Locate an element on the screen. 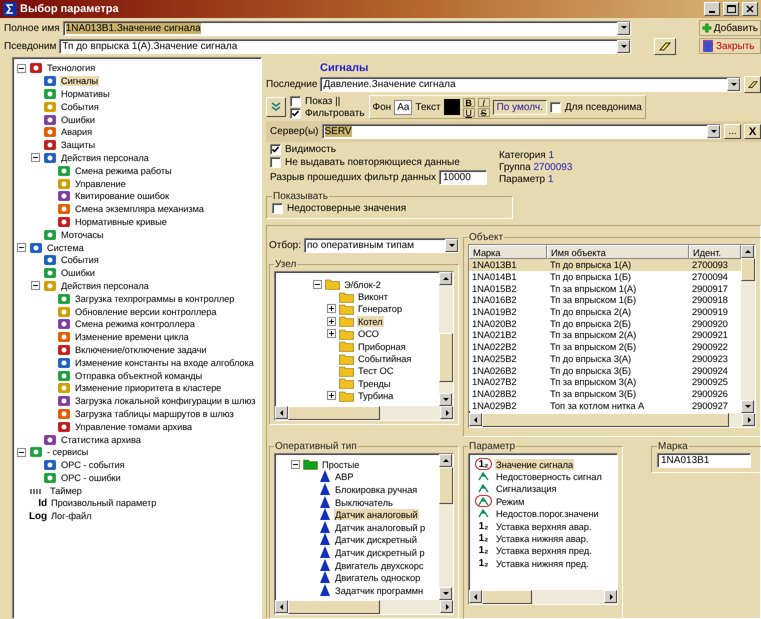  tree-item: Таймер is located at coordinates (66, 491).